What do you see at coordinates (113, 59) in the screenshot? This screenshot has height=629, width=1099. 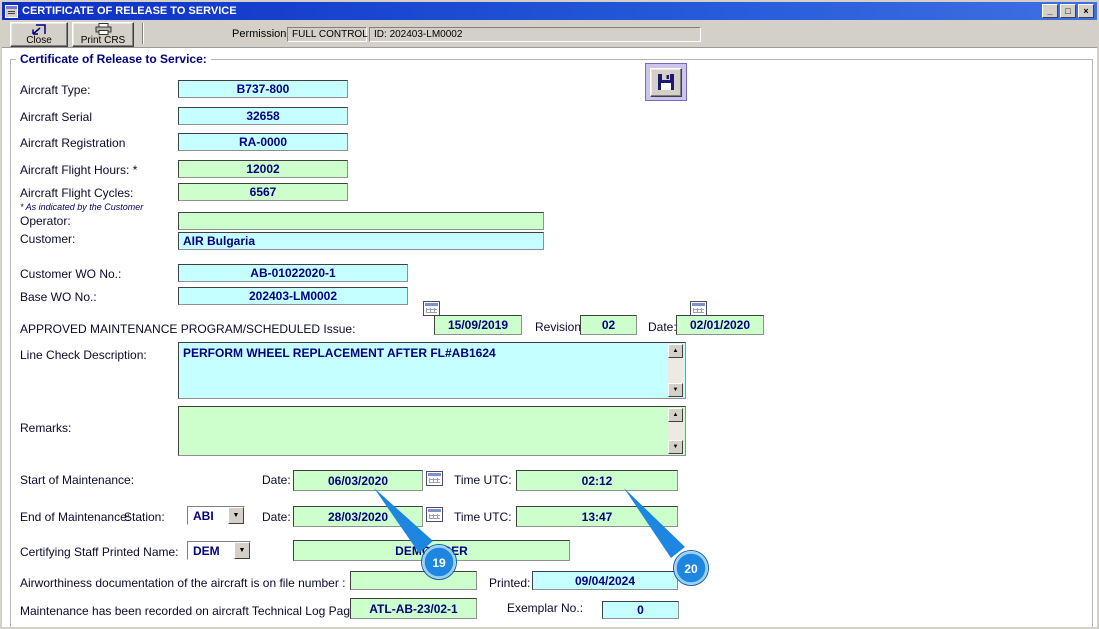 I see `group-title: Certificate of Release to Service:` at bounding box center [113, 59].